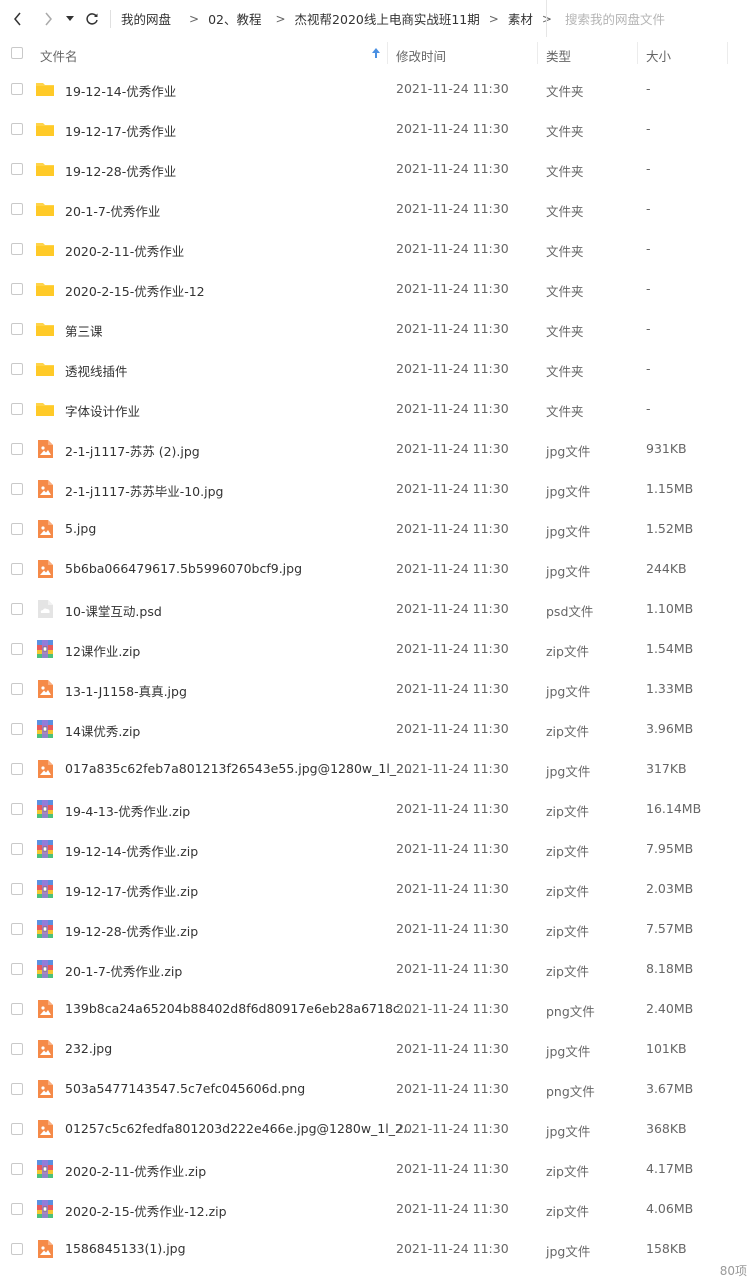 The width and height of the screenshot is (753, 1288). I want to click on breadcrumb-course: 杰视帮2020线上电商实战班11期, so click(387, 18).